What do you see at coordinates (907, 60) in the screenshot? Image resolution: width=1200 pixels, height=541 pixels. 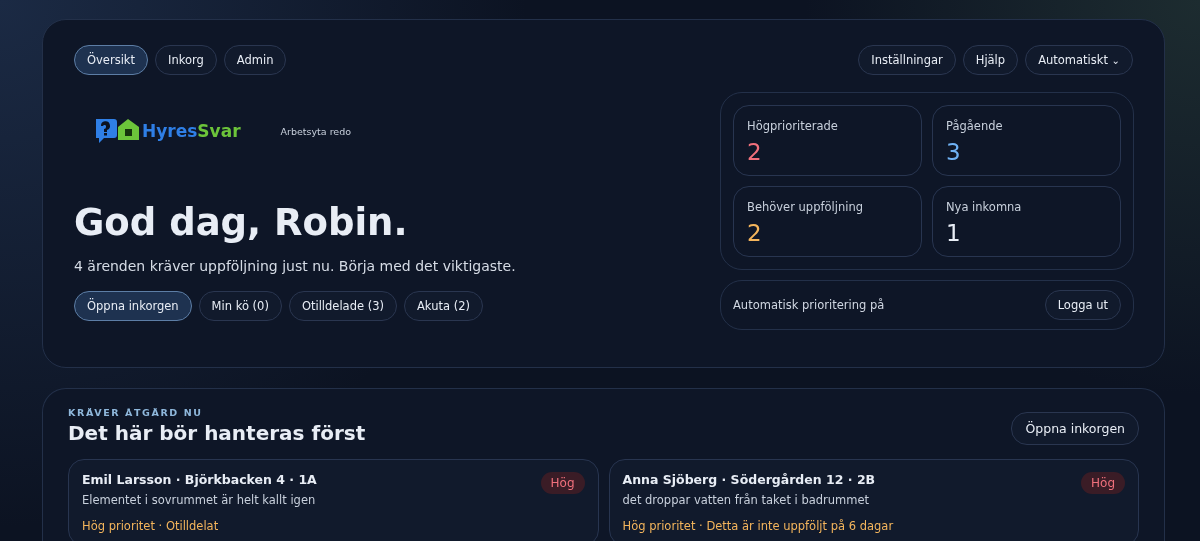 I see `header-button: Inställningar` at bounding box center [907, 60].